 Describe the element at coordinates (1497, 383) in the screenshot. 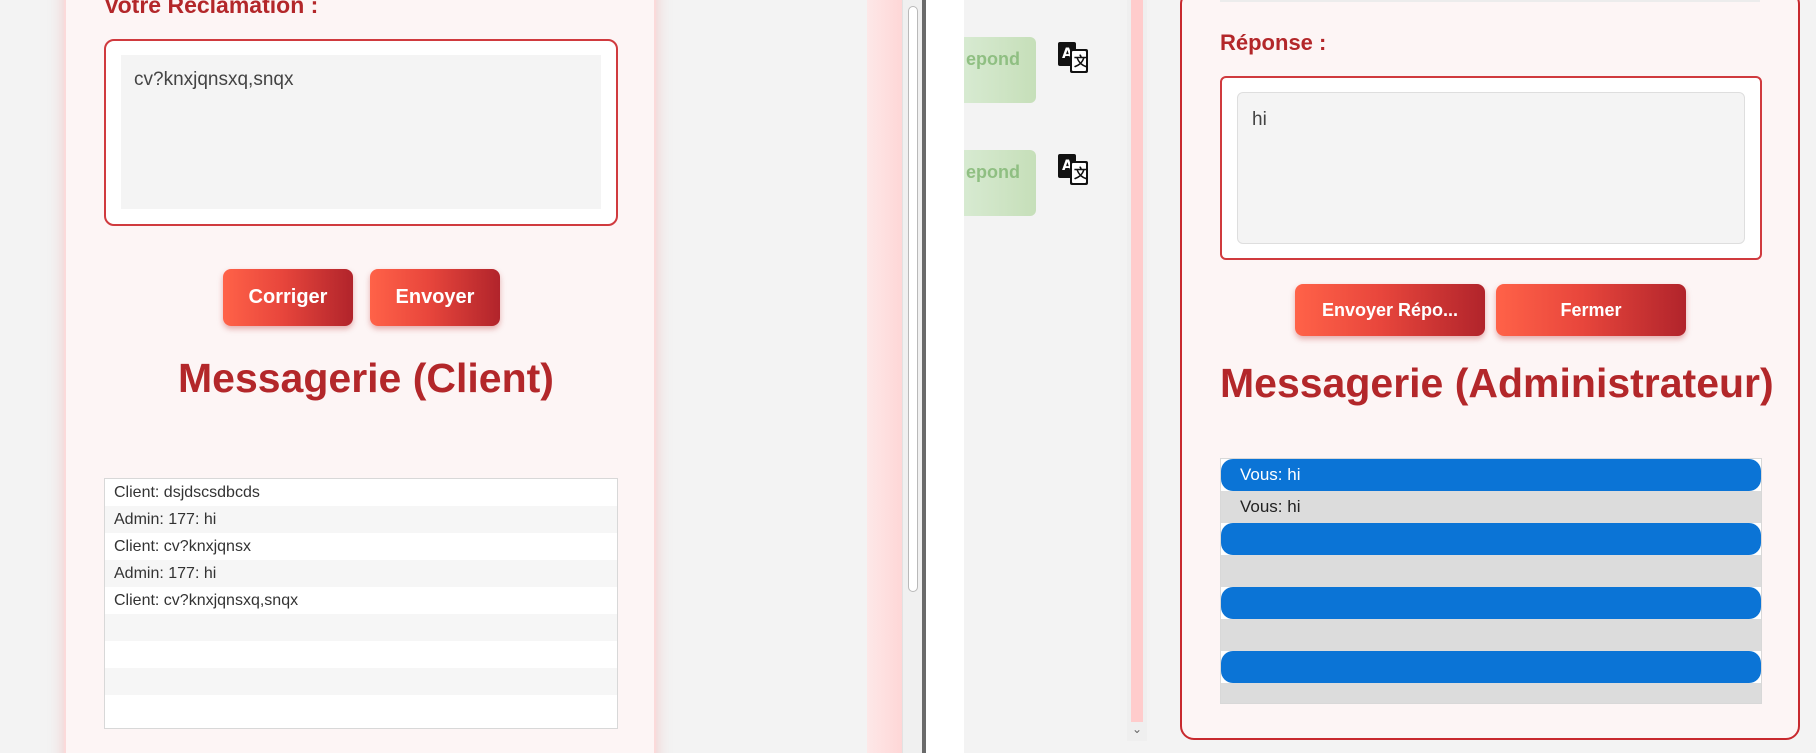

I see `admin-messagerie-title: Messagerie (Administrateur)` at that location.